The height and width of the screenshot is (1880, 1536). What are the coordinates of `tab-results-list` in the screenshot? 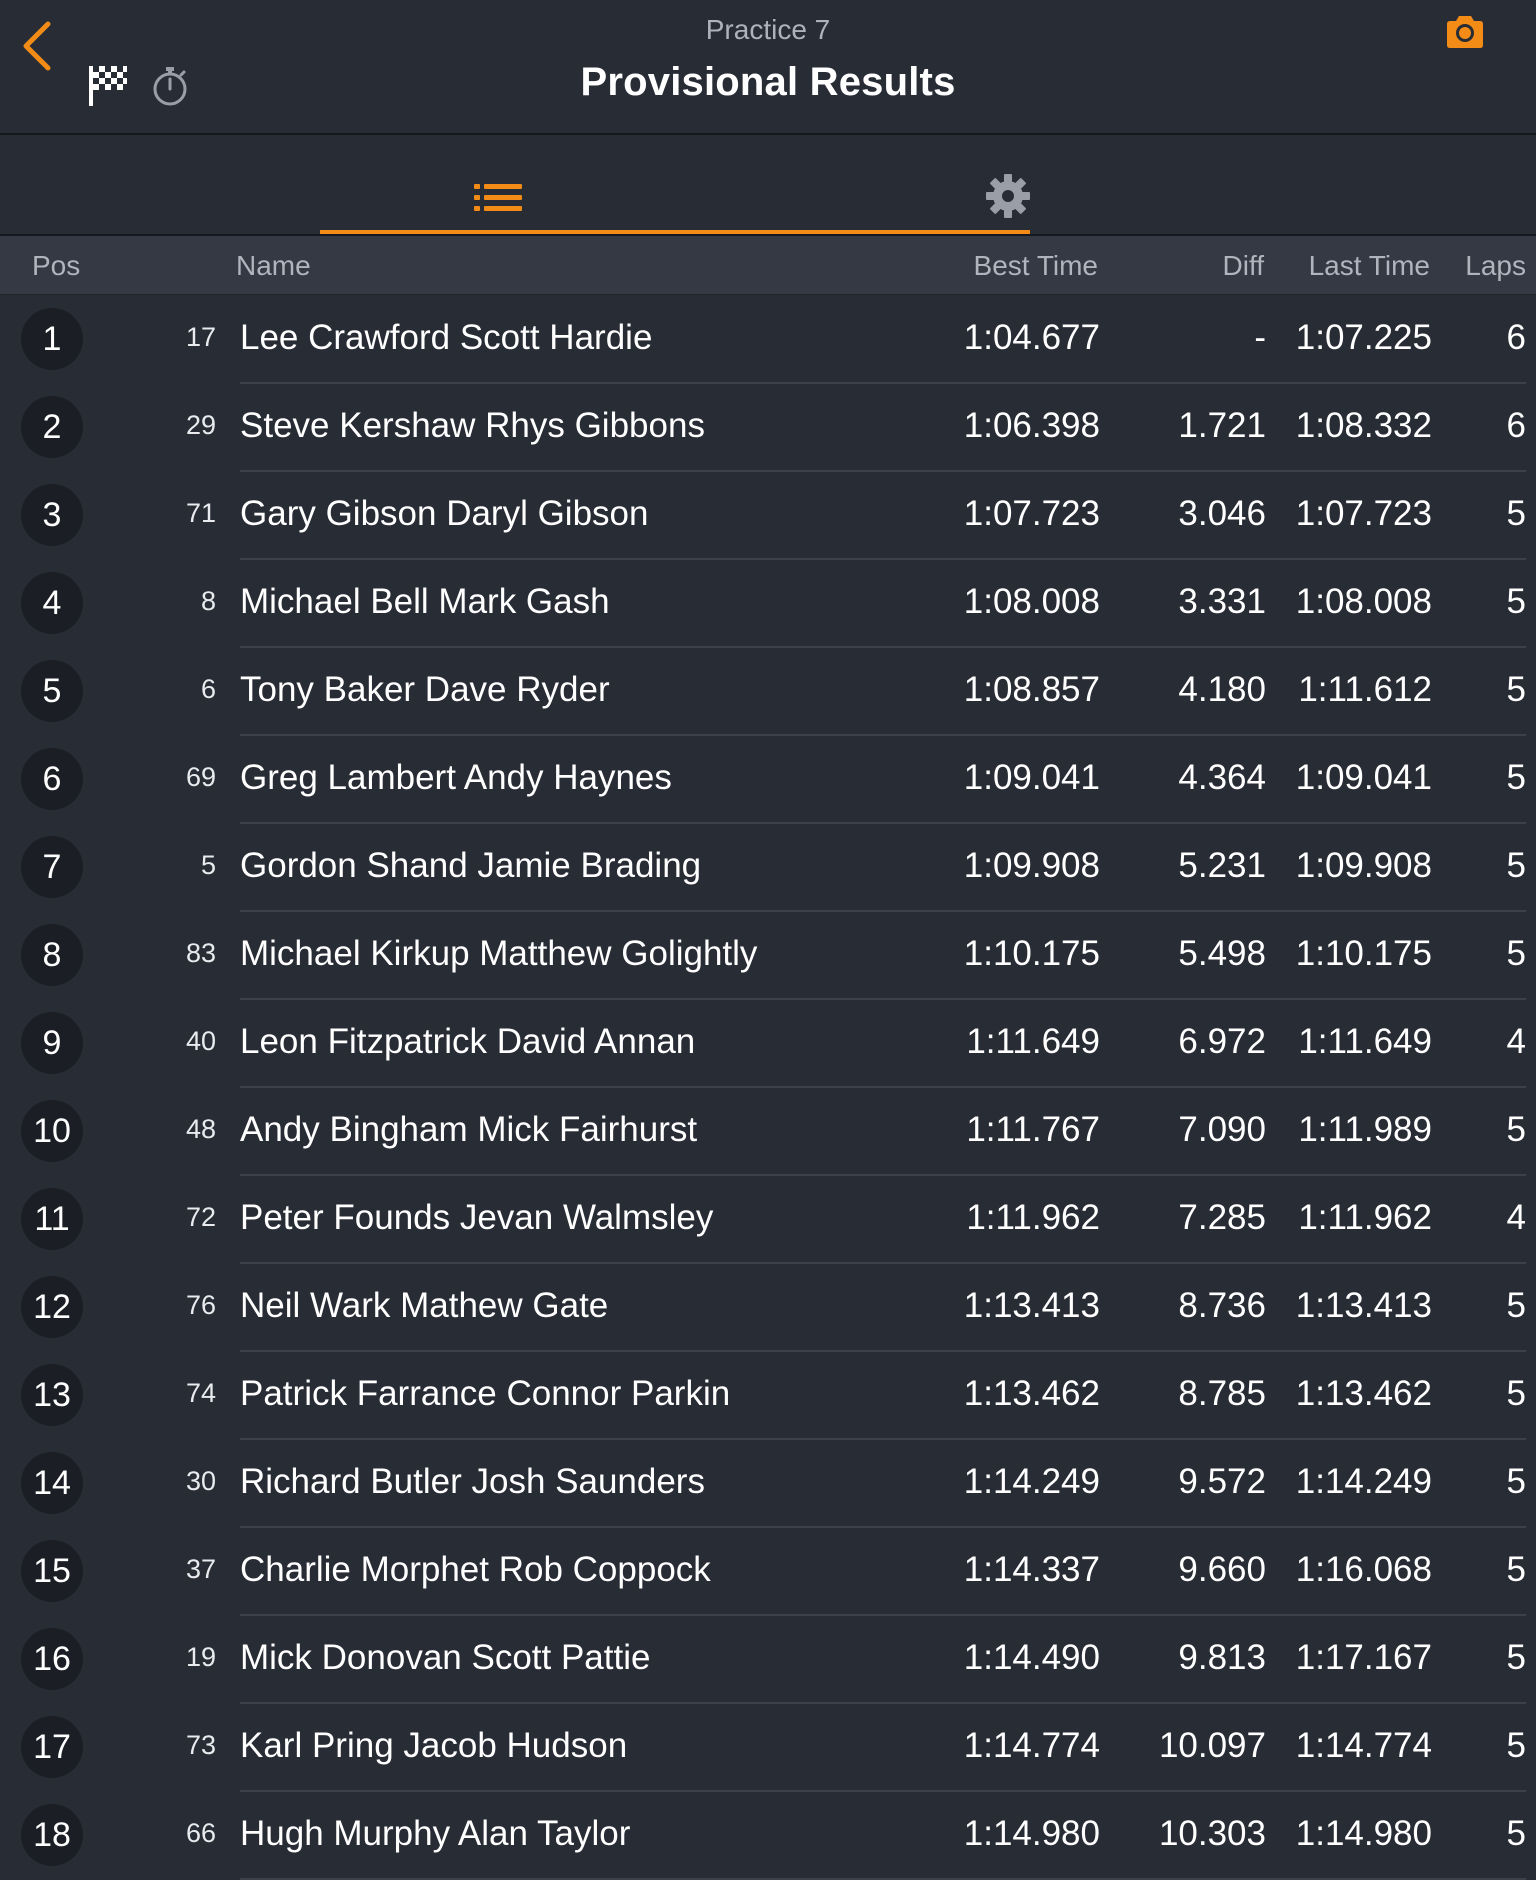 It's located at (675, 184).